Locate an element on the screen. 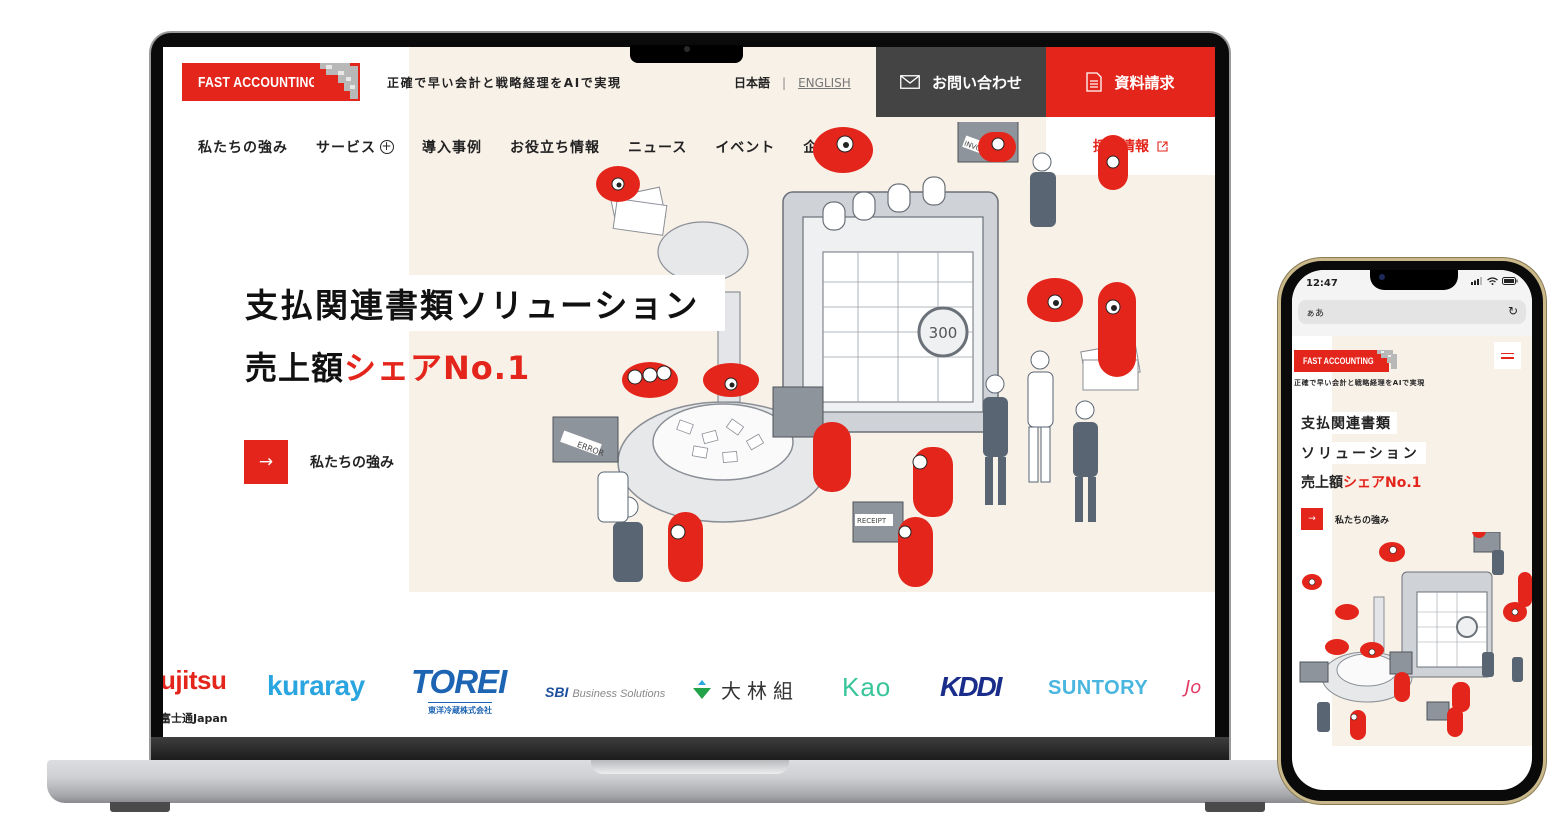 This screenshot has height=827, width=1557. browser-url-bar: ぁあ ↻ is located at coordinates (1412, 312).